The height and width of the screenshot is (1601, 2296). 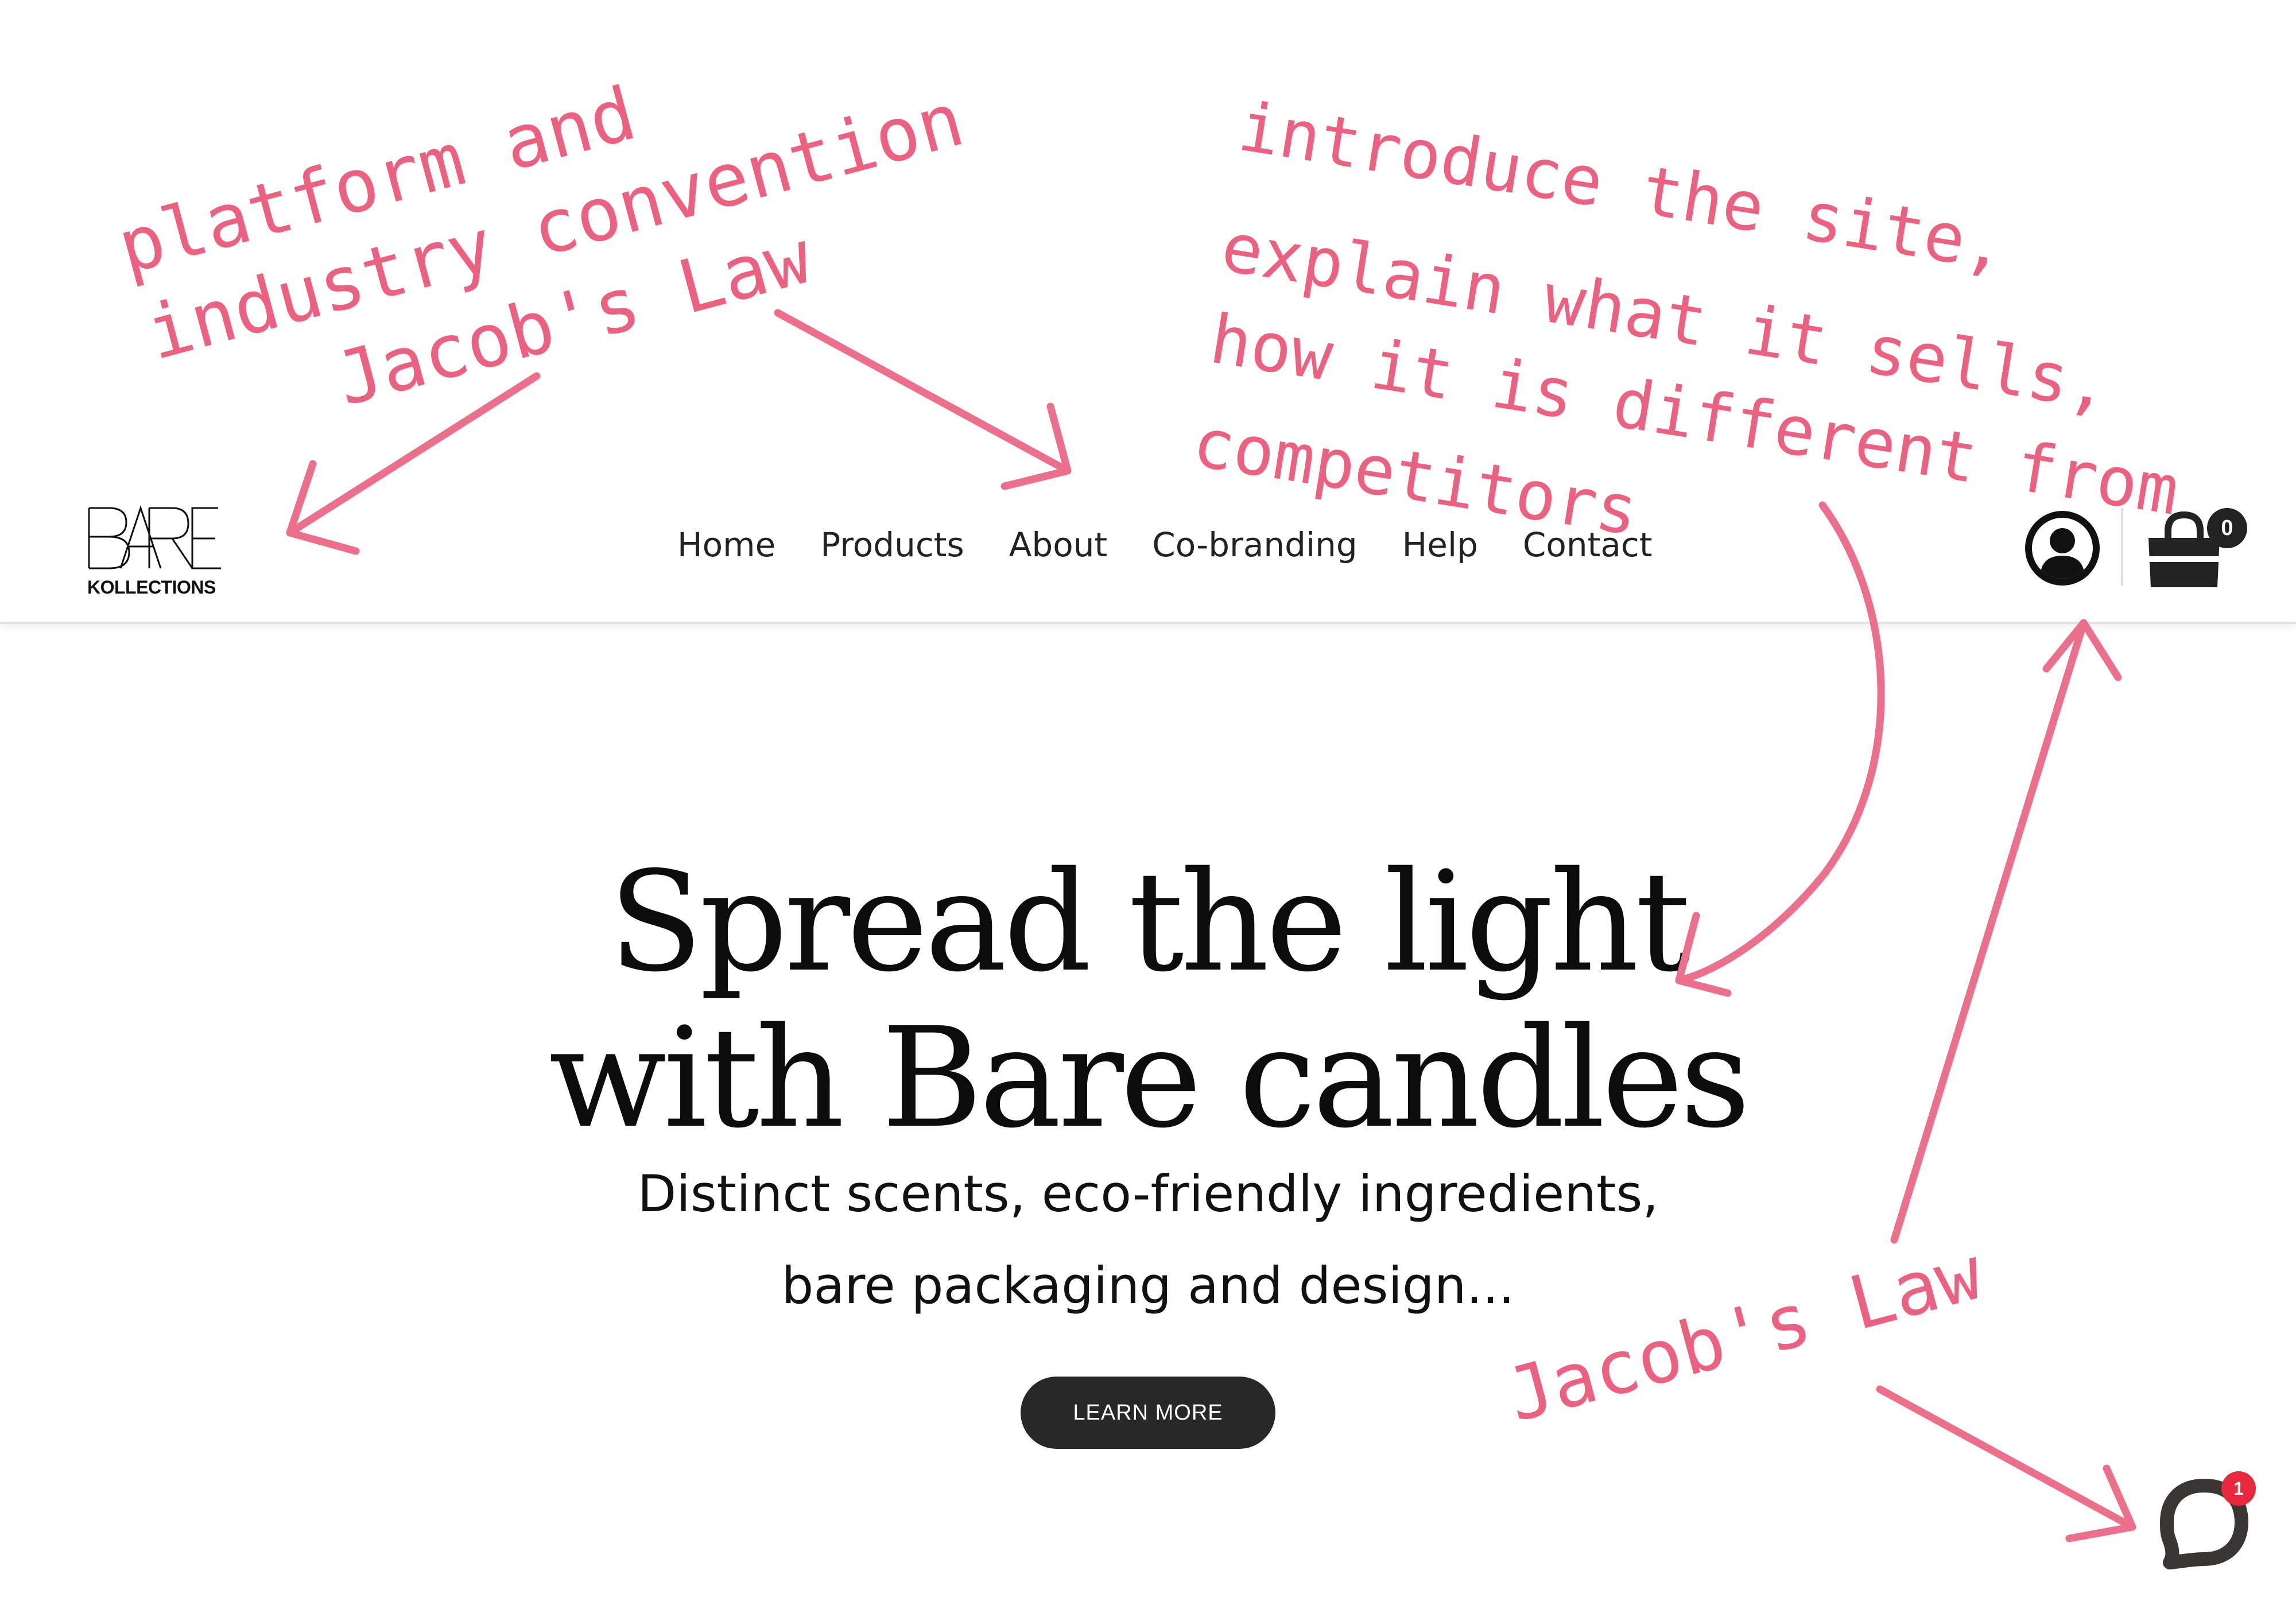 What do you see at coordinates (1780, 742) in the screenshot?
I see `arrow-to-hero` at bounding box center [1780, 742].